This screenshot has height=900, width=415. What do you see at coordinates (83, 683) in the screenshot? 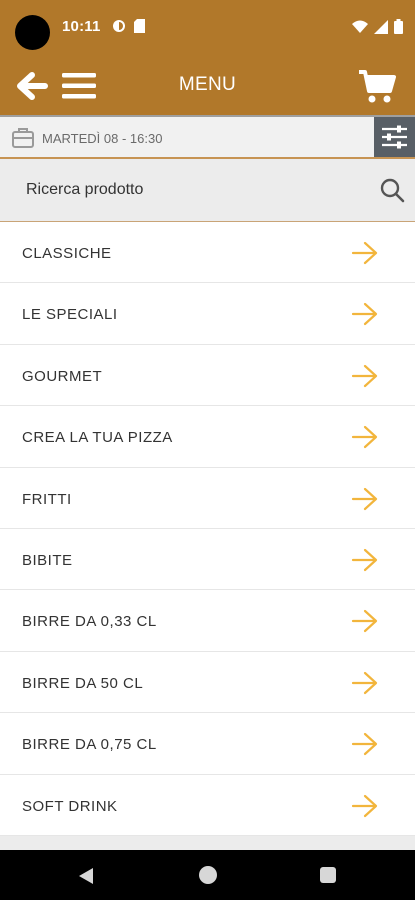
I see `category-label: BIRRE DA 50 CL` at bounding box center [83, 683].